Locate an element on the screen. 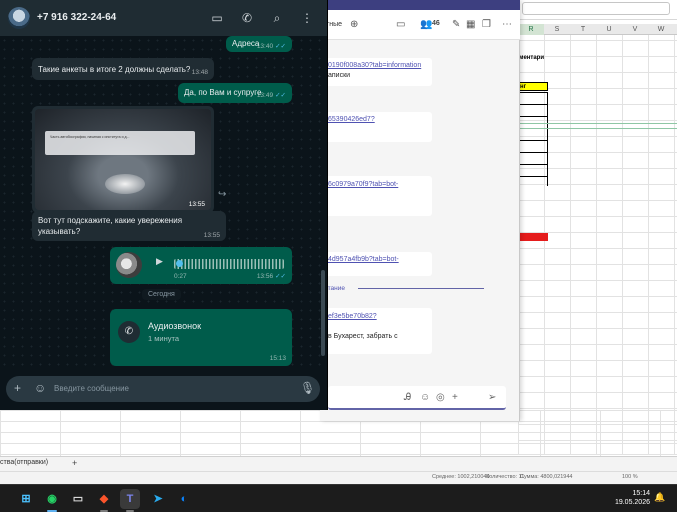 This screenshot has height=512, width=677. highlighted-cell: нг is located at coordinates (533, 86).